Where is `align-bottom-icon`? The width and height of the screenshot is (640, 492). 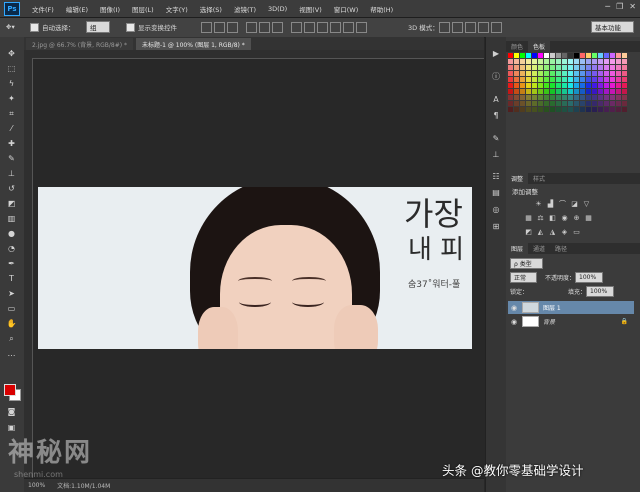
align-bottom-icon is located at coordinates (232, 27).